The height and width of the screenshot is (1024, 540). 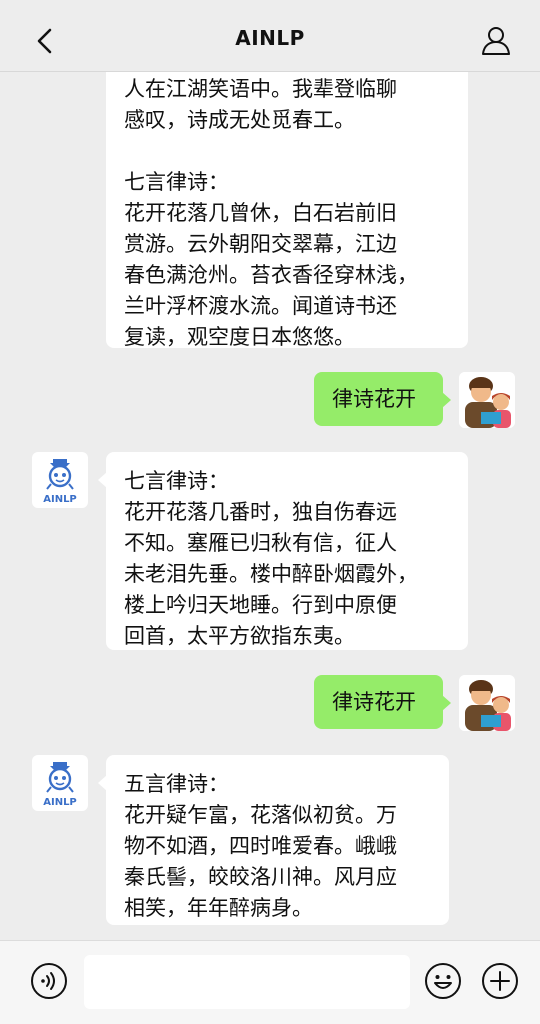 What do you see at coordinates (49, 981) in the screenshot?
I see `voice-input-icon` at bounding box center [49, 981].